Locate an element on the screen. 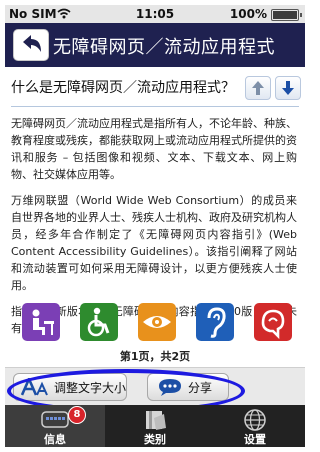 The width and height of the screenshot is (320, 452). battery-icon is located at coordinates (286, 15).